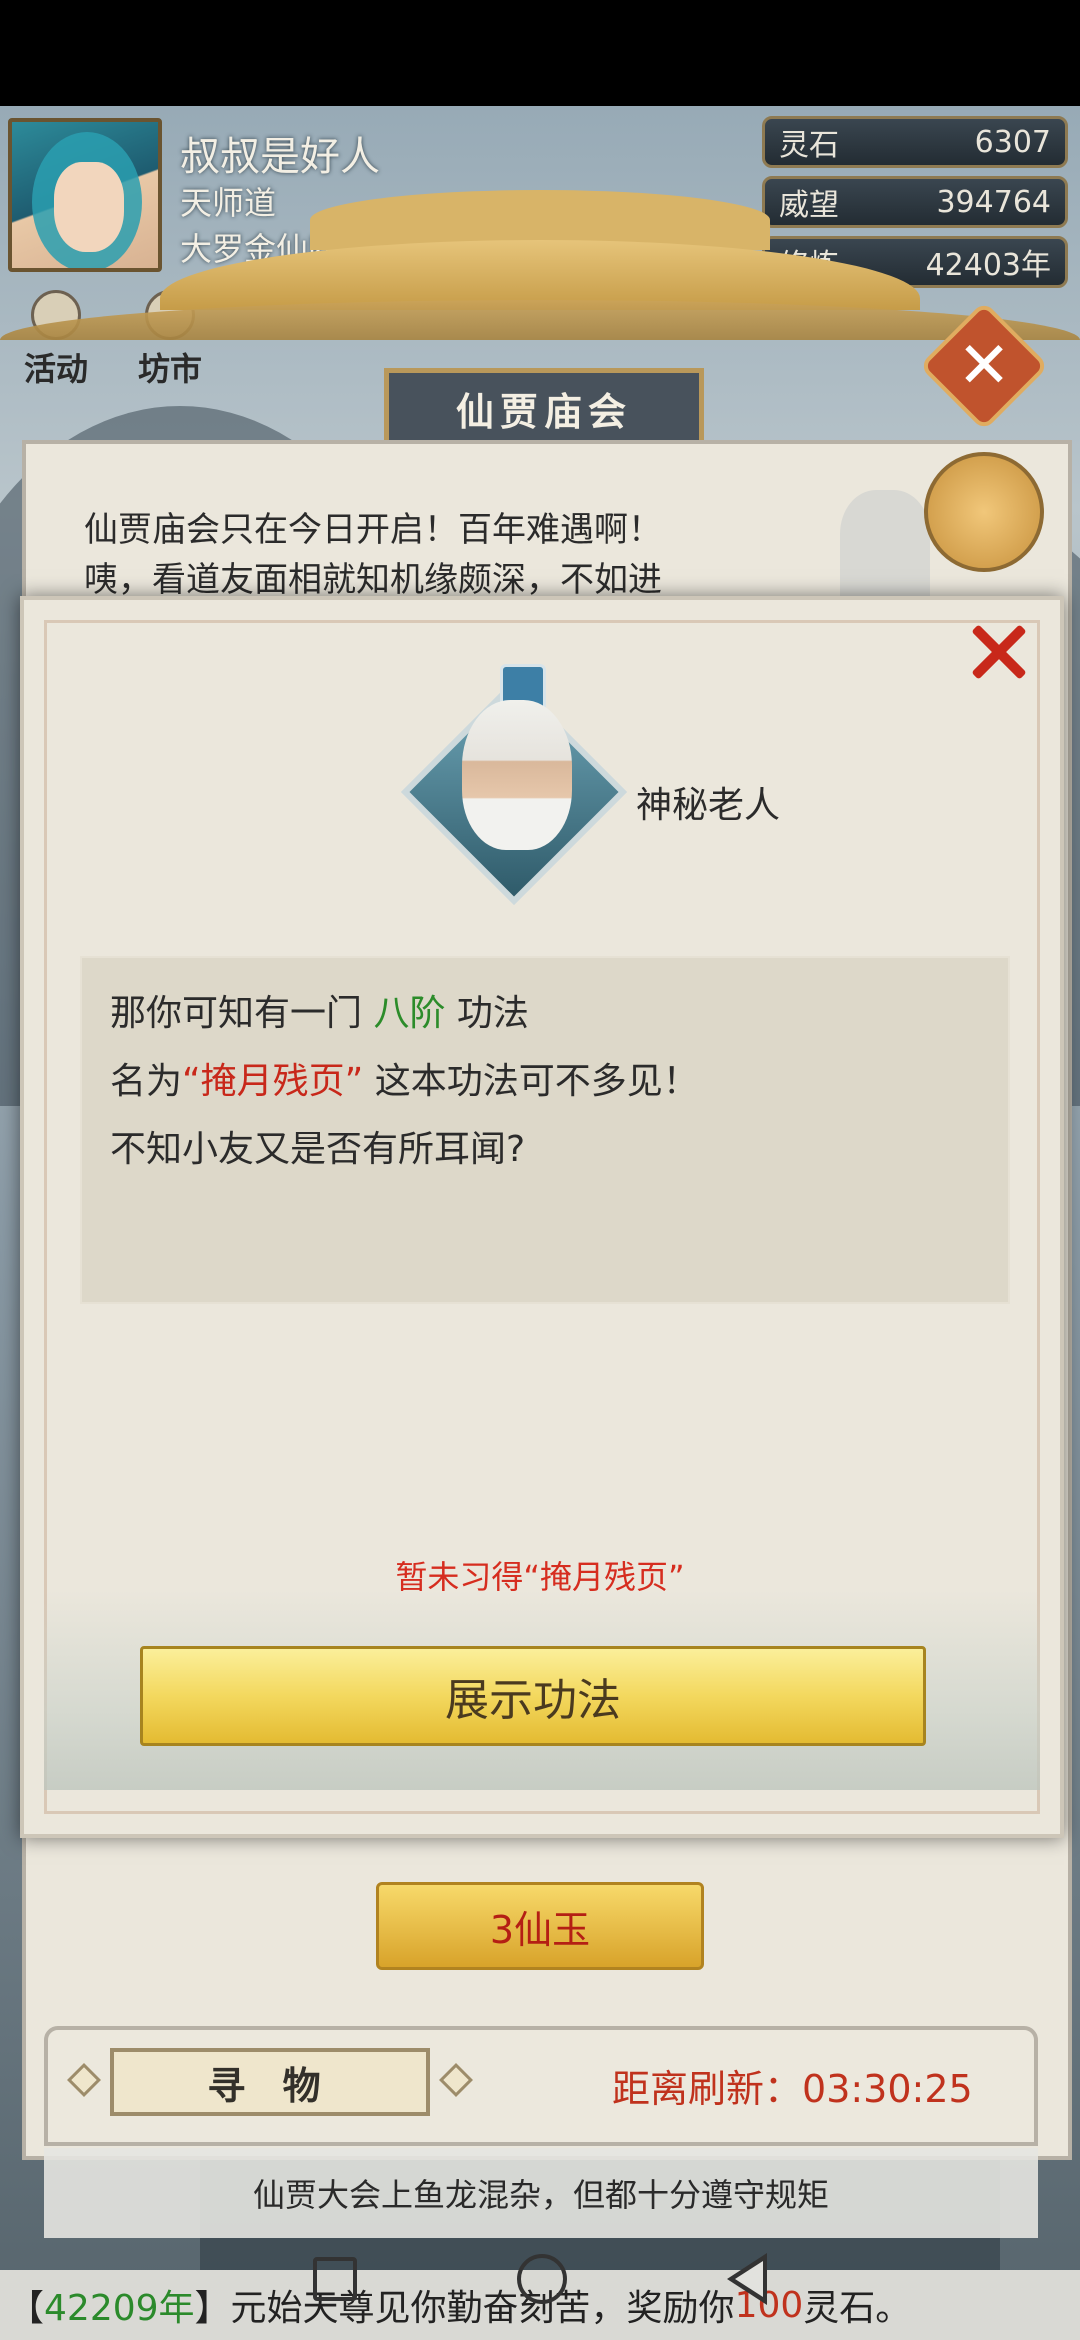  I want to click on recent-apps-icon, so click(335, 2279).